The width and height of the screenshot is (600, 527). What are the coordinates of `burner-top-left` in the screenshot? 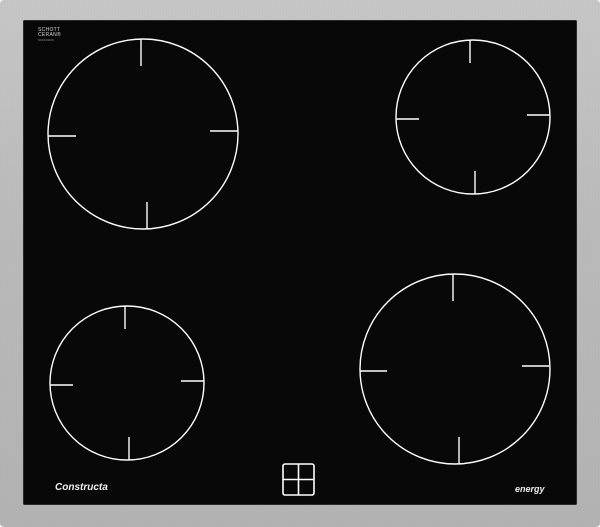 It's located at (143, 134).